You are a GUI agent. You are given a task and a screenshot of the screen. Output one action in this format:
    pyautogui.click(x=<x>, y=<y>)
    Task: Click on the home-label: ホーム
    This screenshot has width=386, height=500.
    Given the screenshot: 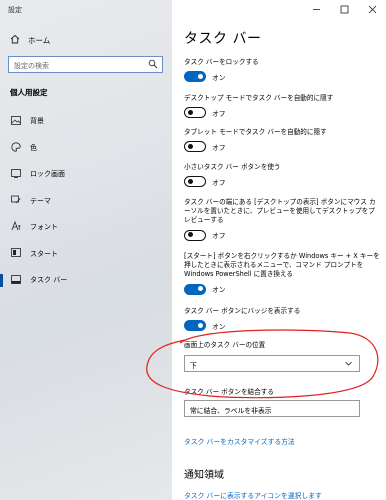 What is the action you would take?
    pyautogui.click(x=39, y=40)
    